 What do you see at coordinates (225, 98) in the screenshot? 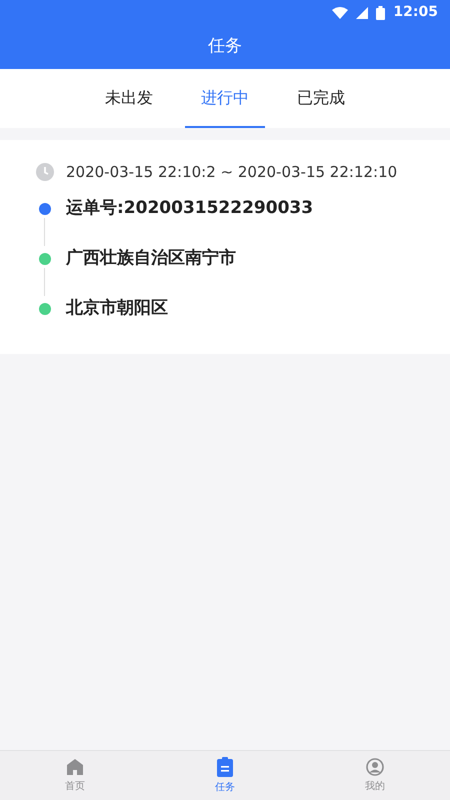
I see `tab: 进行中` at bounding box center [225, 98].